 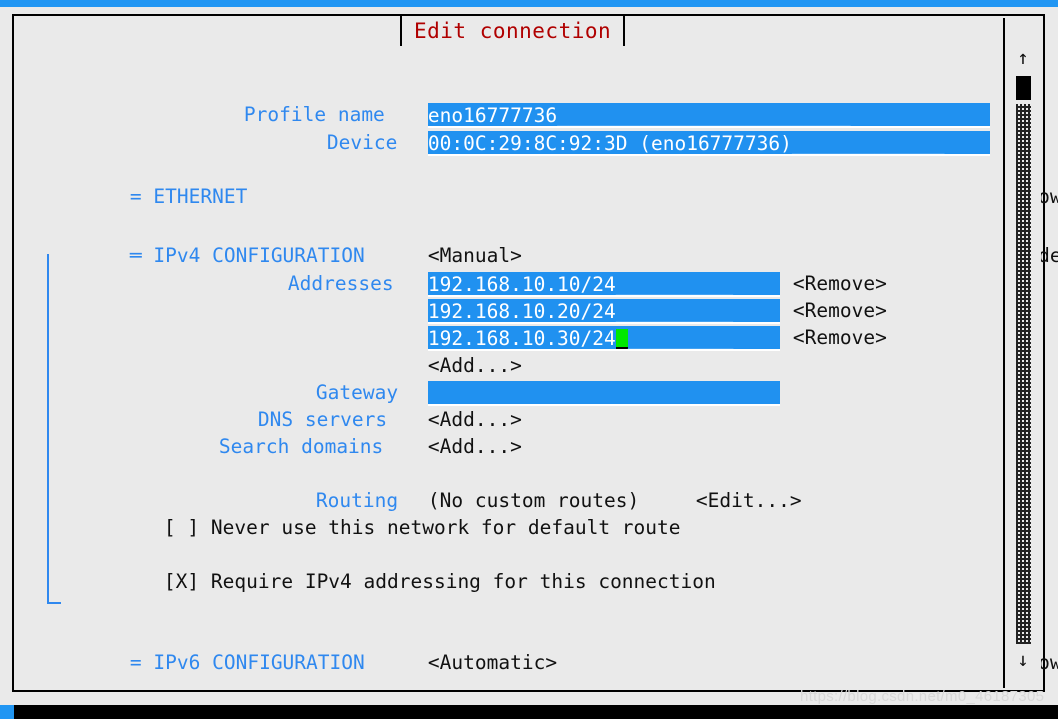 I want to click on dialog-title-text: Edit connection, so click(x=513, y=30).